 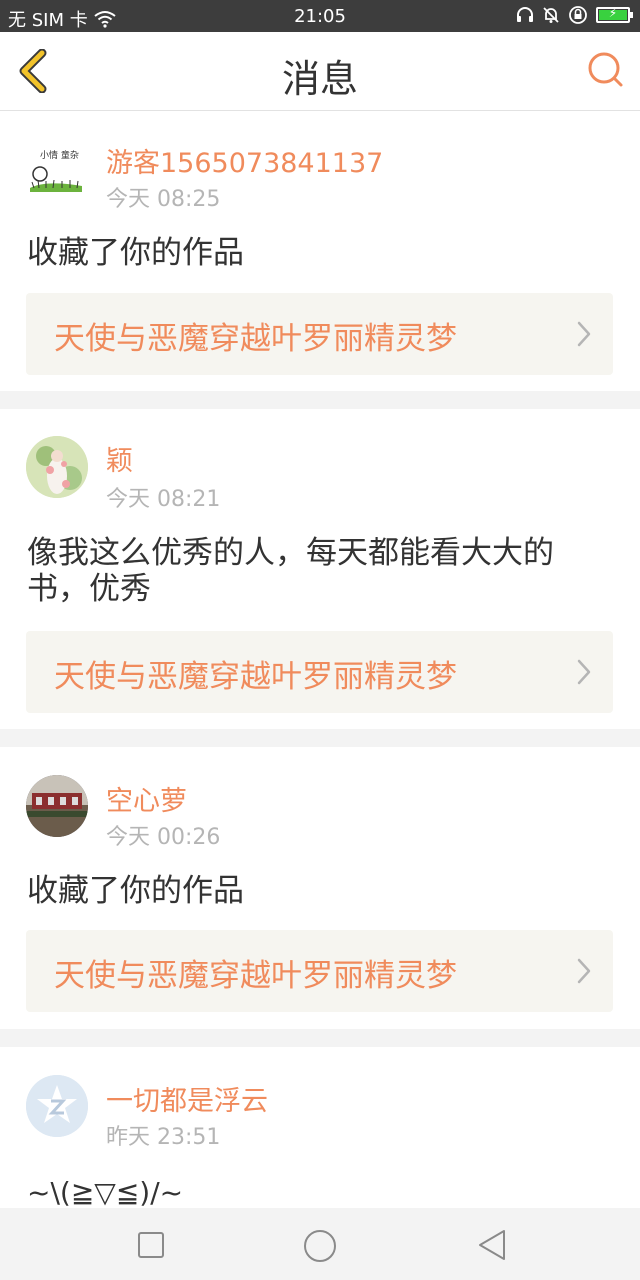 What do you see at coordinates (614, 14) in the screenshot?
I see `battery-icon: ⚡` at bounding box center [614, 14].